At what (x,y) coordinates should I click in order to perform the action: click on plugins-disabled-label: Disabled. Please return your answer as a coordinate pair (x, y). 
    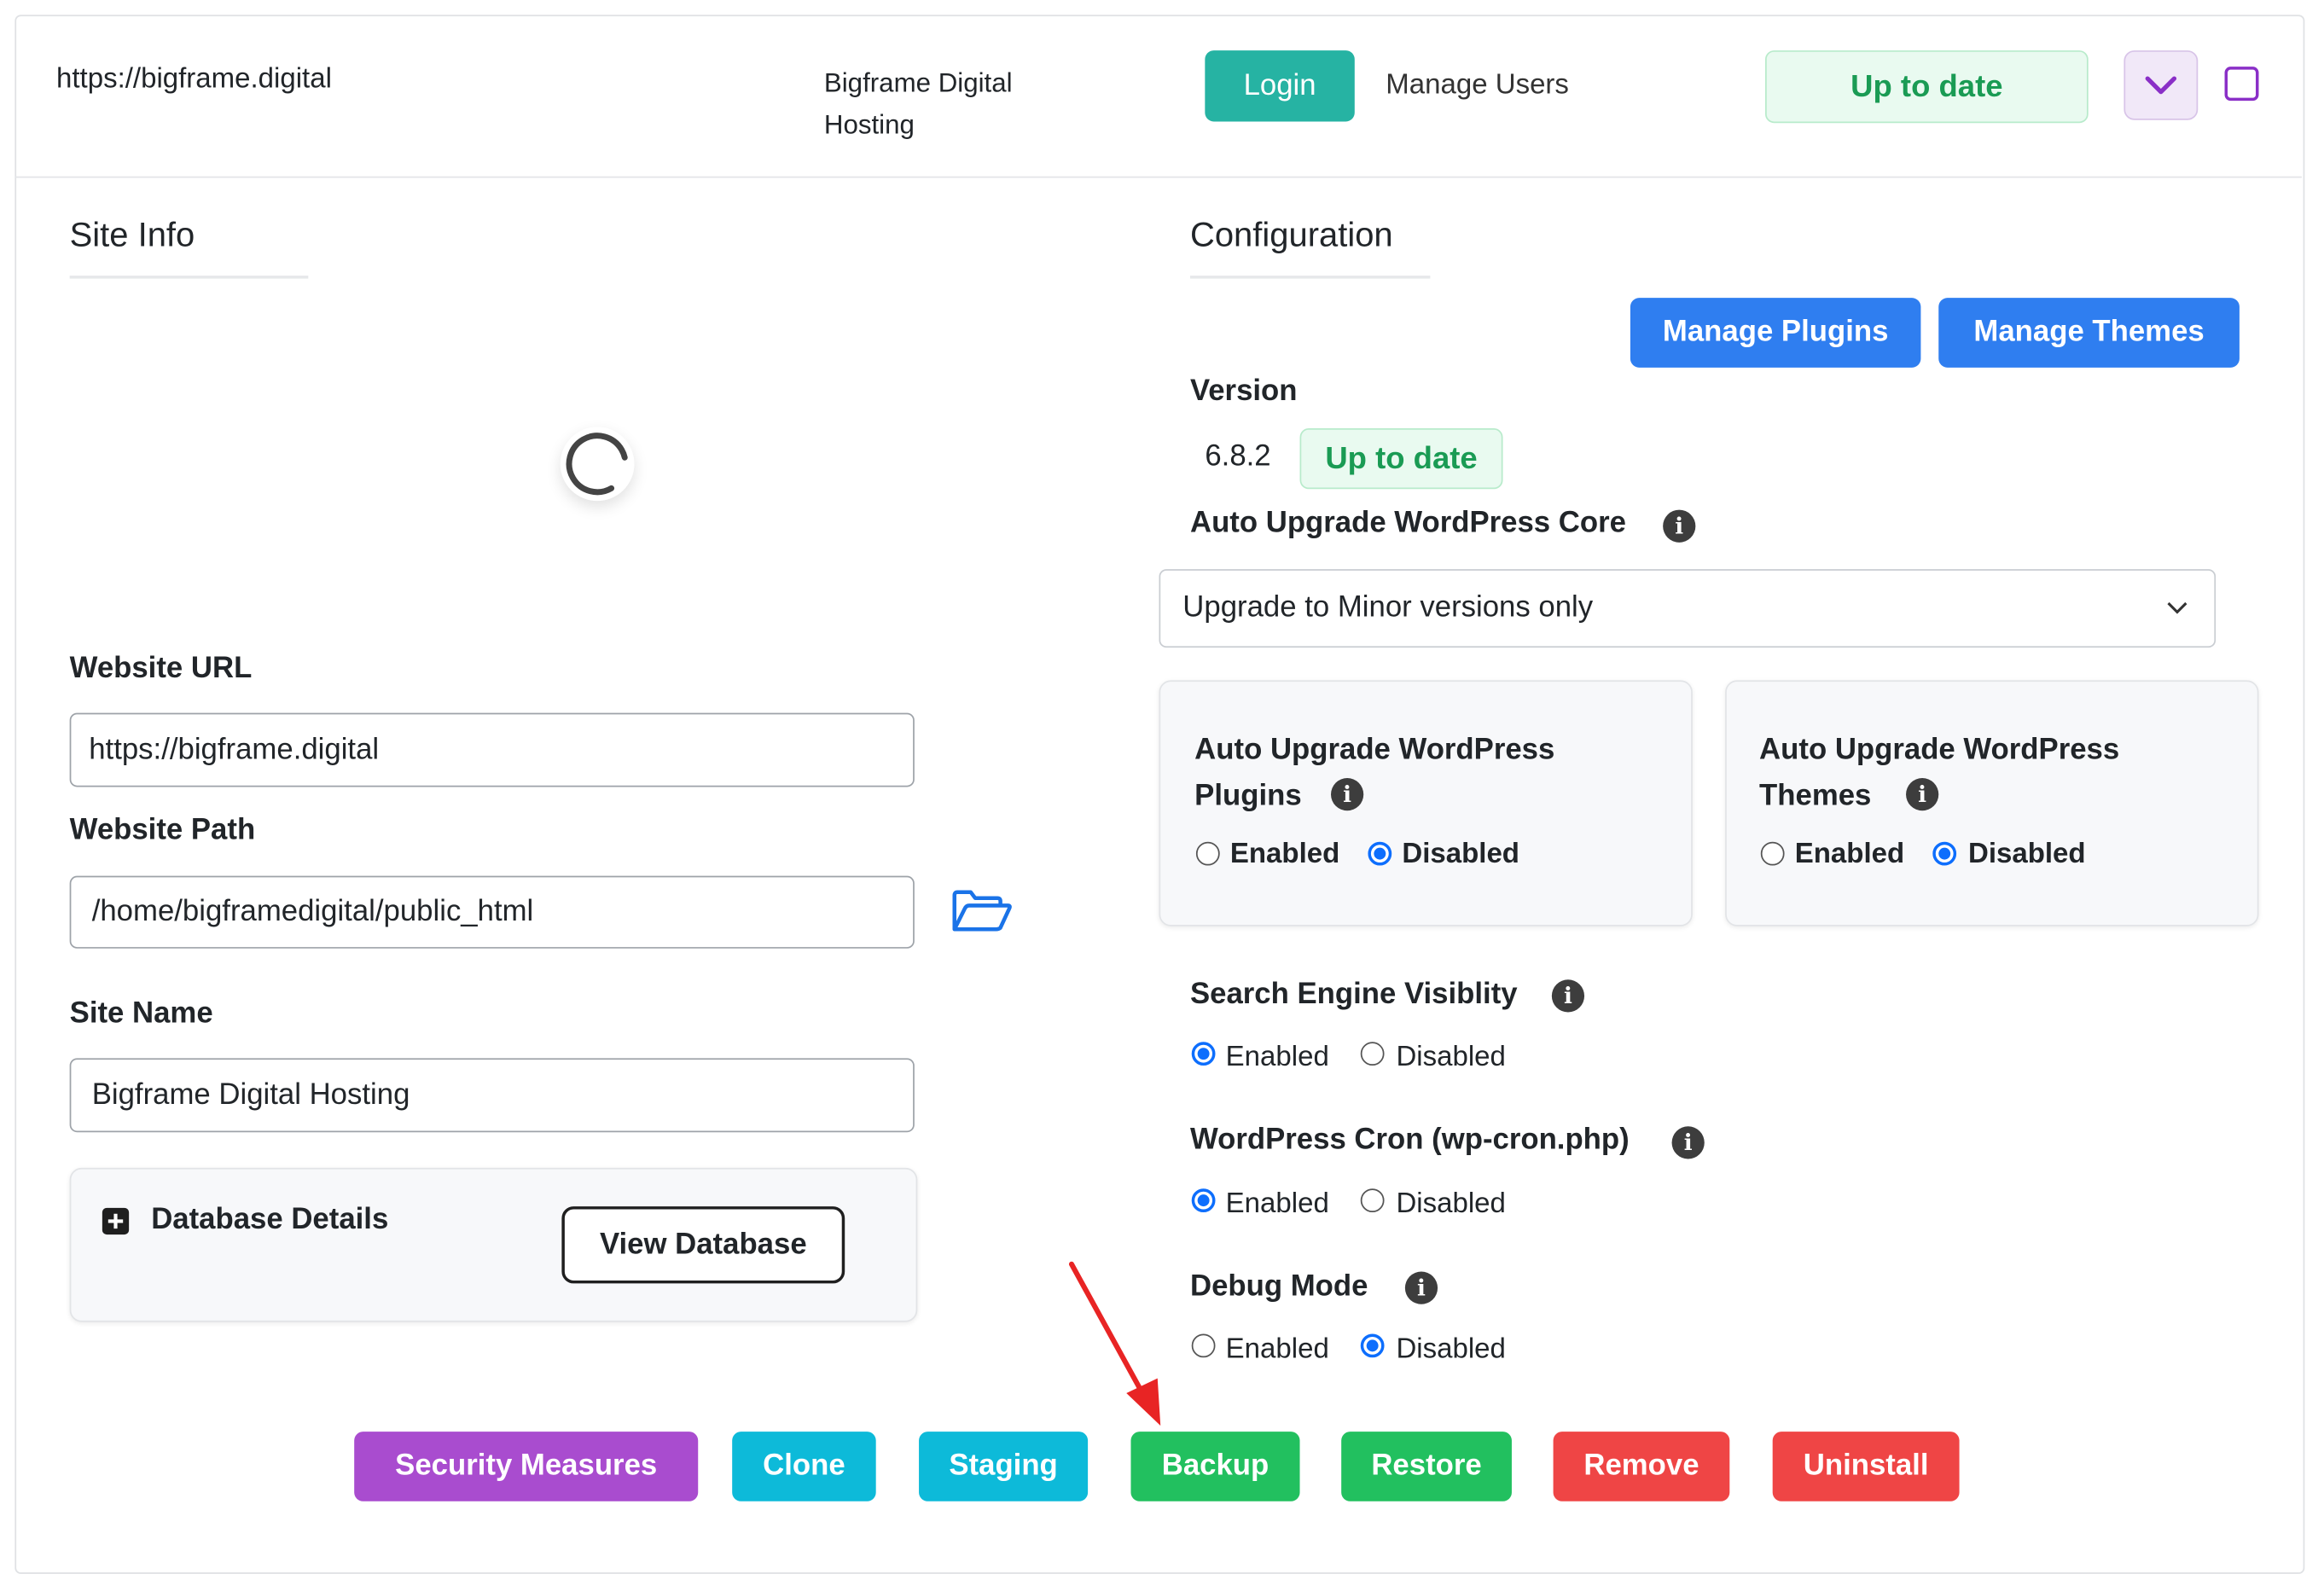
    Looking at the image, I should click on (1460, 855).